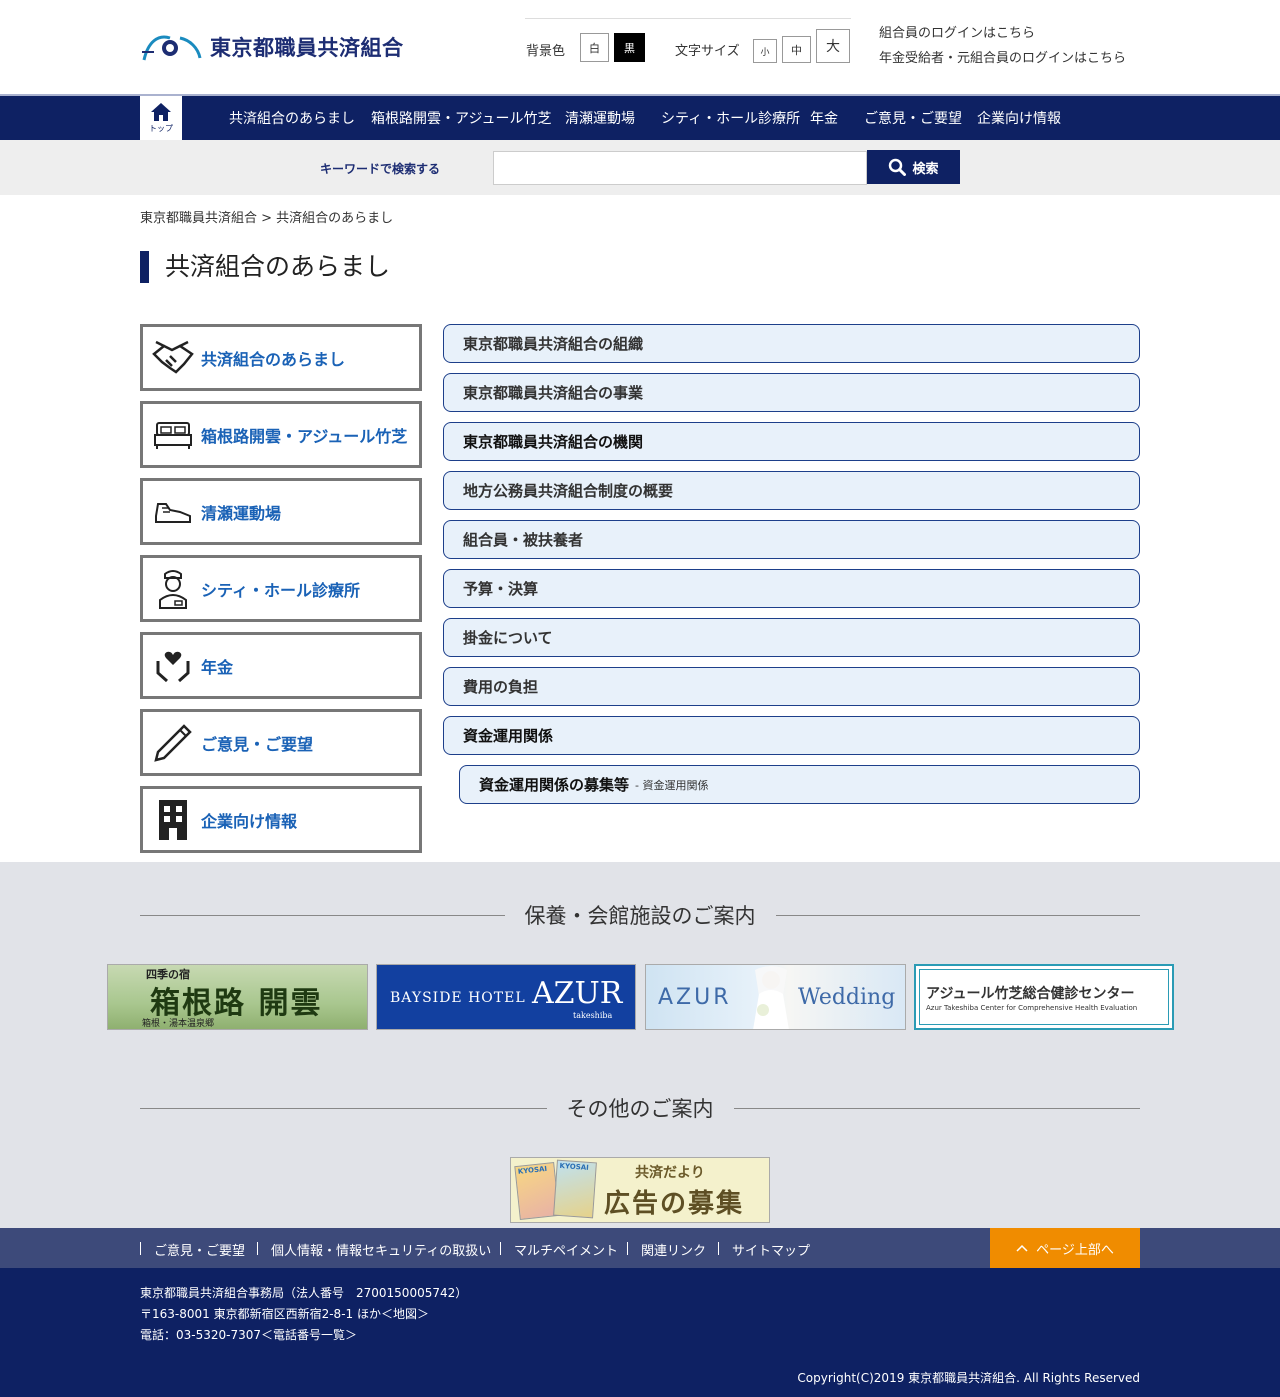 Image resolution: width=1280 pixels, height=1397 pixels. What do you see at coordinates (600, 118) in the screenshot?
I see `nav-item-kiyose: 清瀬運動場` at bounding box center [600, 118].